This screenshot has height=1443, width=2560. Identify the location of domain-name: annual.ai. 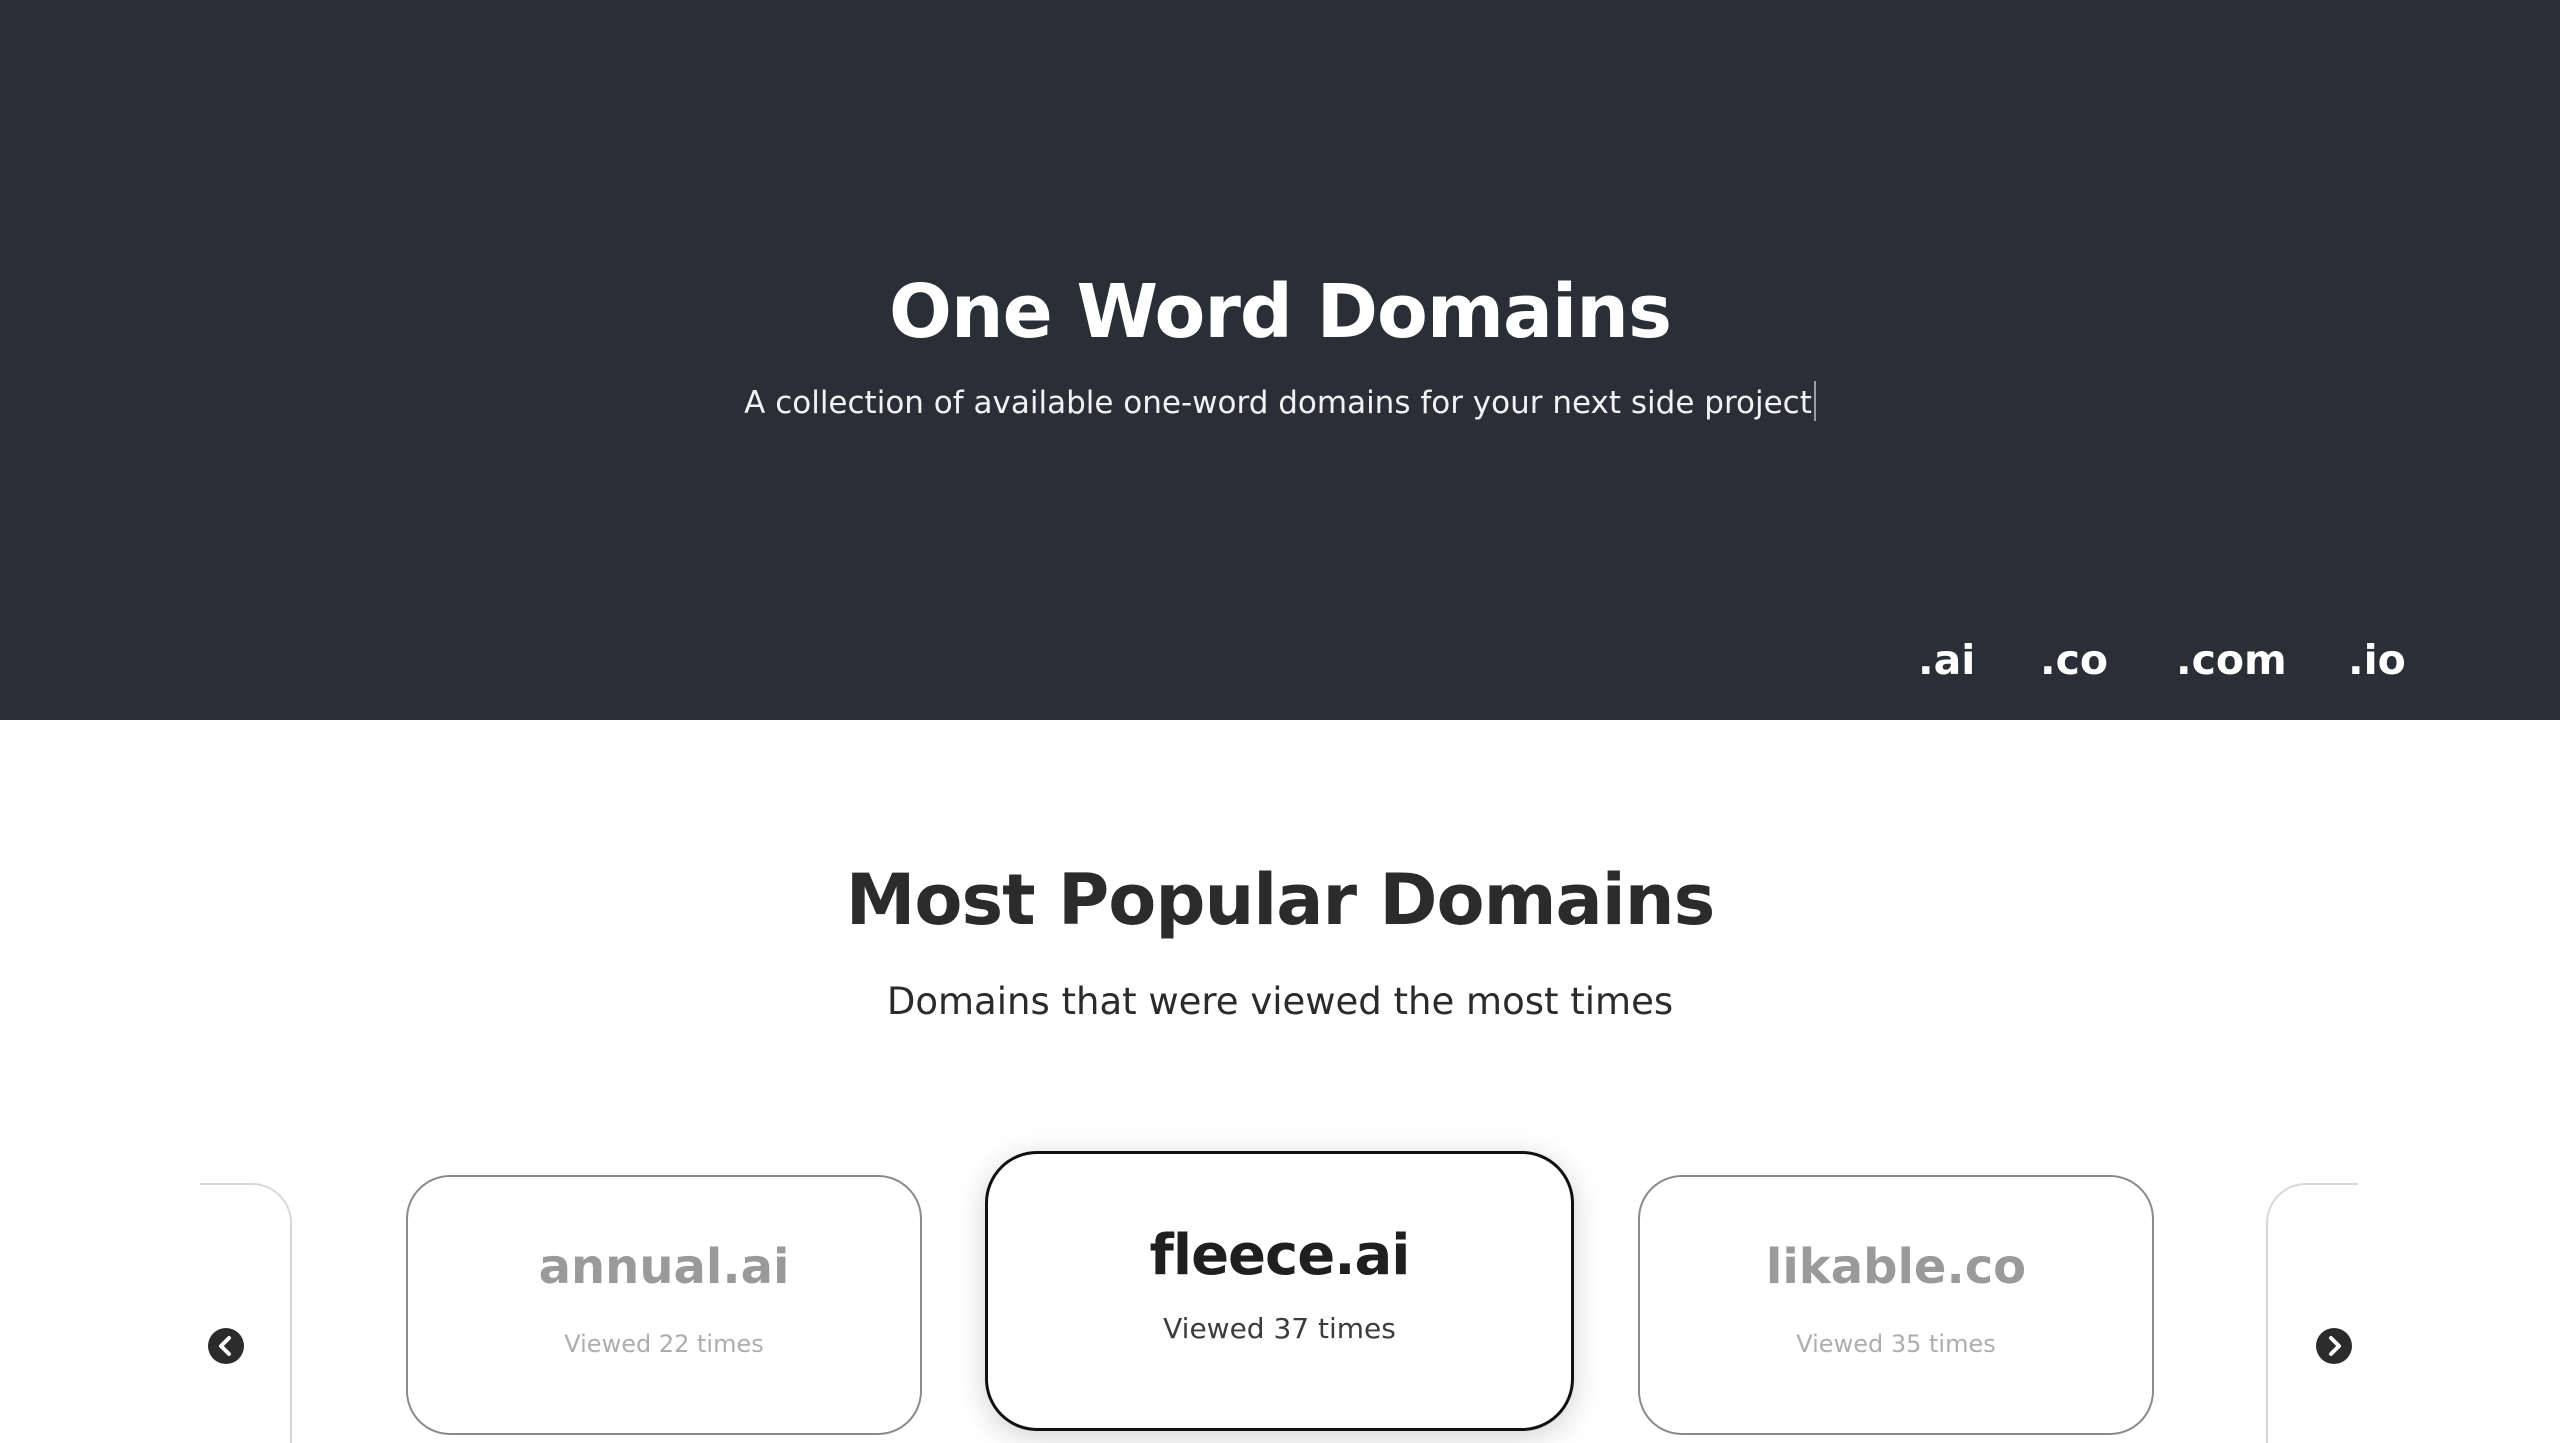
(664, 1267).